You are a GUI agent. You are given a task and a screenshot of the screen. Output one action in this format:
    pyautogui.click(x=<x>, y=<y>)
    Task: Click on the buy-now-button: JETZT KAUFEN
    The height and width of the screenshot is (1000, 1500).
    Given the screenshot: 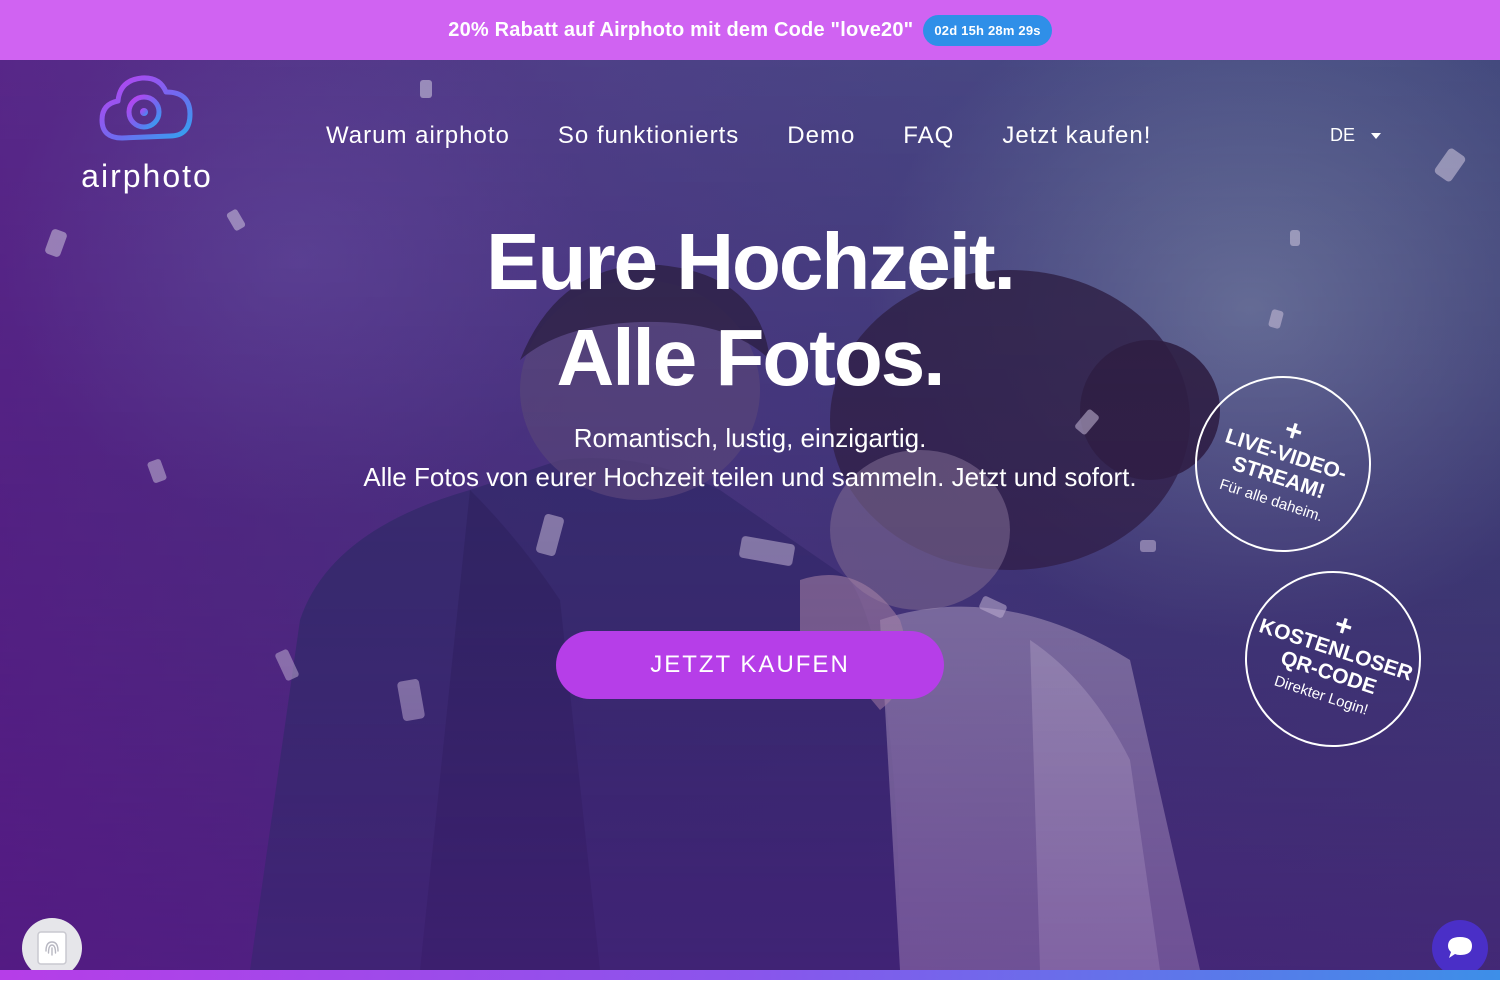 What is the action you would take?
    pyautogui.click(x=750, y=665)
    